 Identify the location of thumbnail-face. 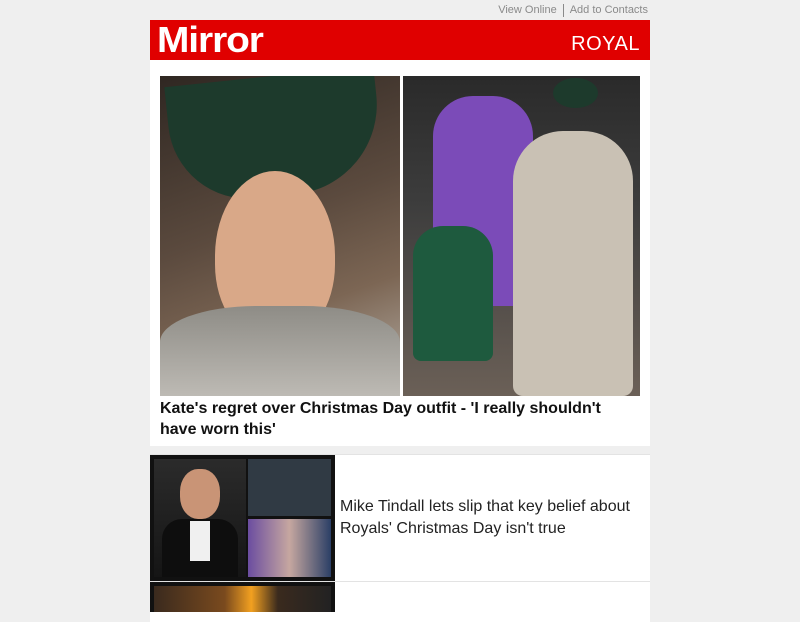
(200, 494).